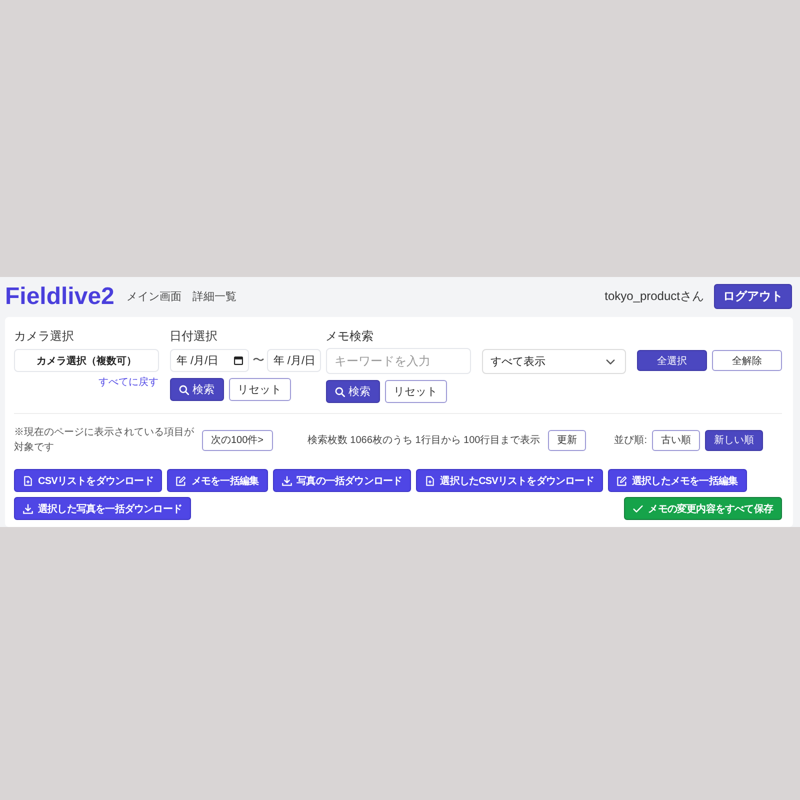 This screenshot has width=800, height=800. Describe the element at coordinates (214, 296) in the screenshot. I see `nav-link: 詳細一覧` at that location.